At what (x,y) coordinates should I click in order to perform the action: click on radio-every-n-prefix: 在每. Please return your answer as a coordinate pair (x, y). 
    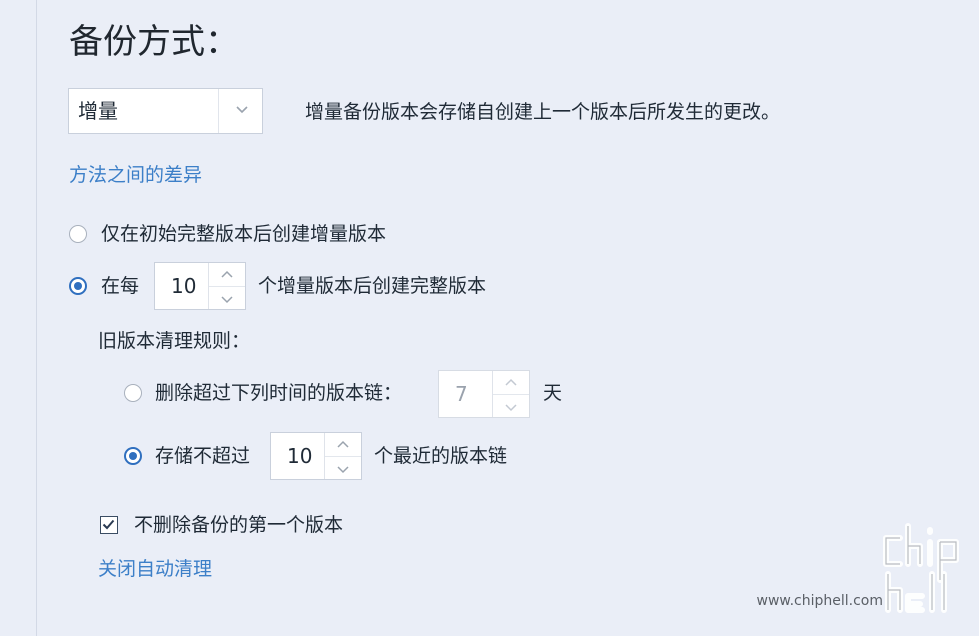
    Looking at the image, I should click on (120, 286).